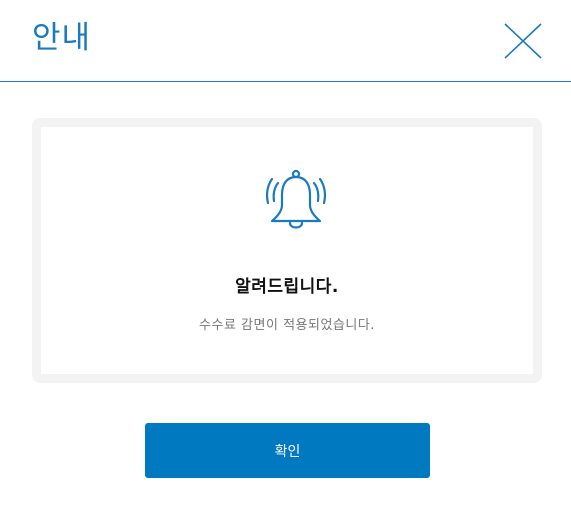 This screenshot has height=532, width=571. I want to click on close-icon, so click(523, 41).